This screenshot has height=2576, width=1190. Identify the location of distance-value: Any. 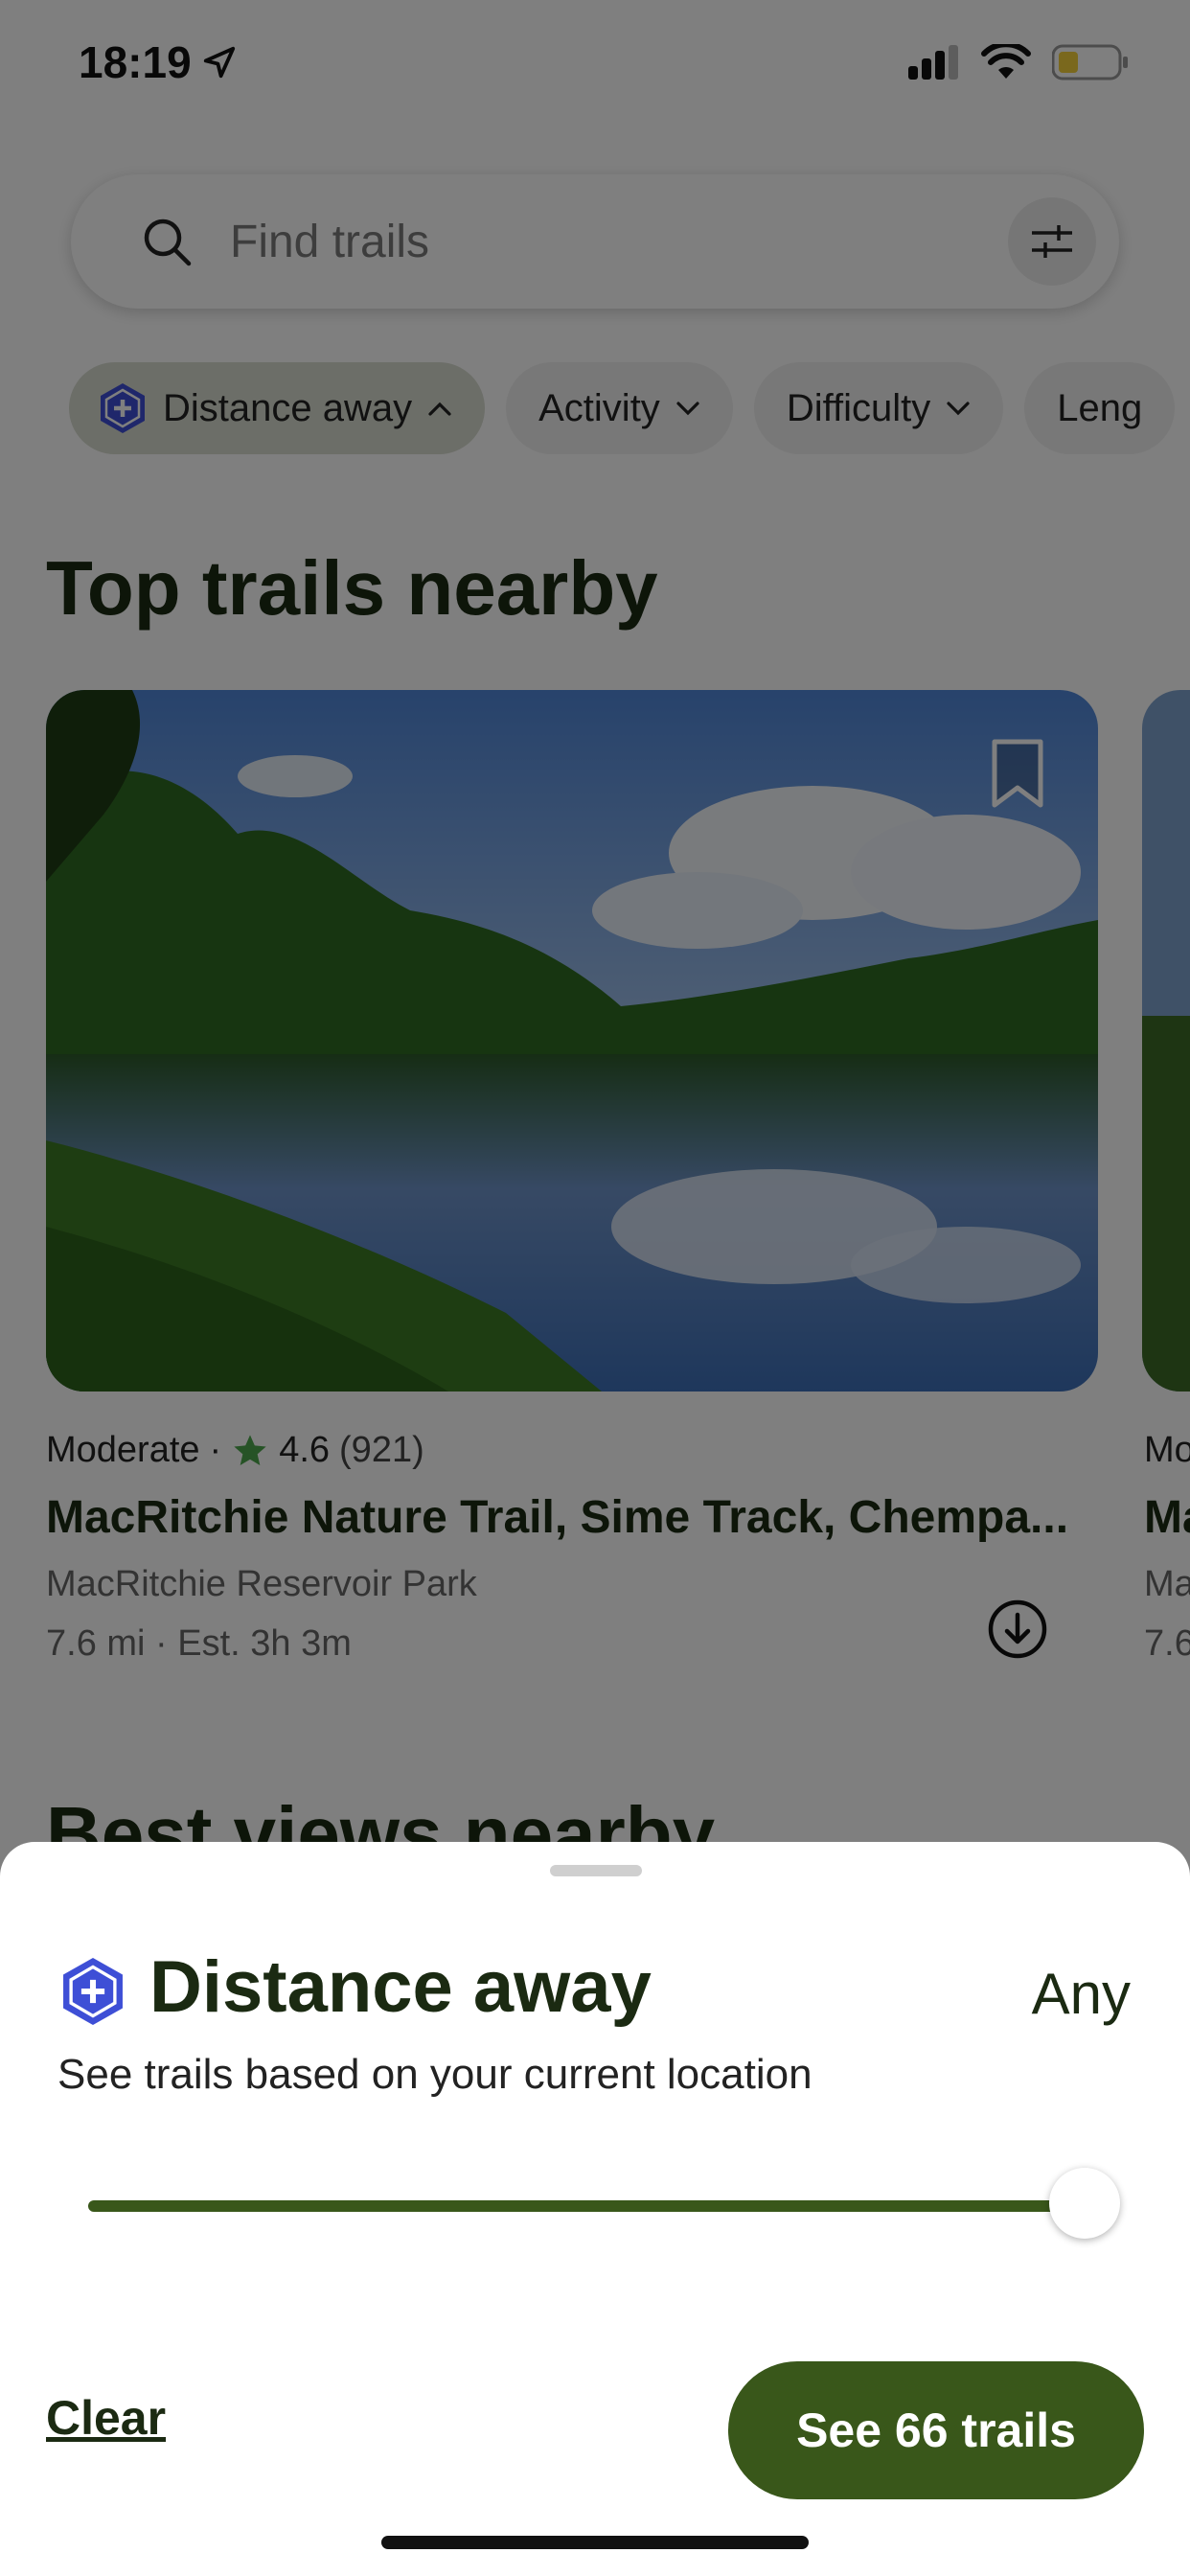
(1081, 1994).